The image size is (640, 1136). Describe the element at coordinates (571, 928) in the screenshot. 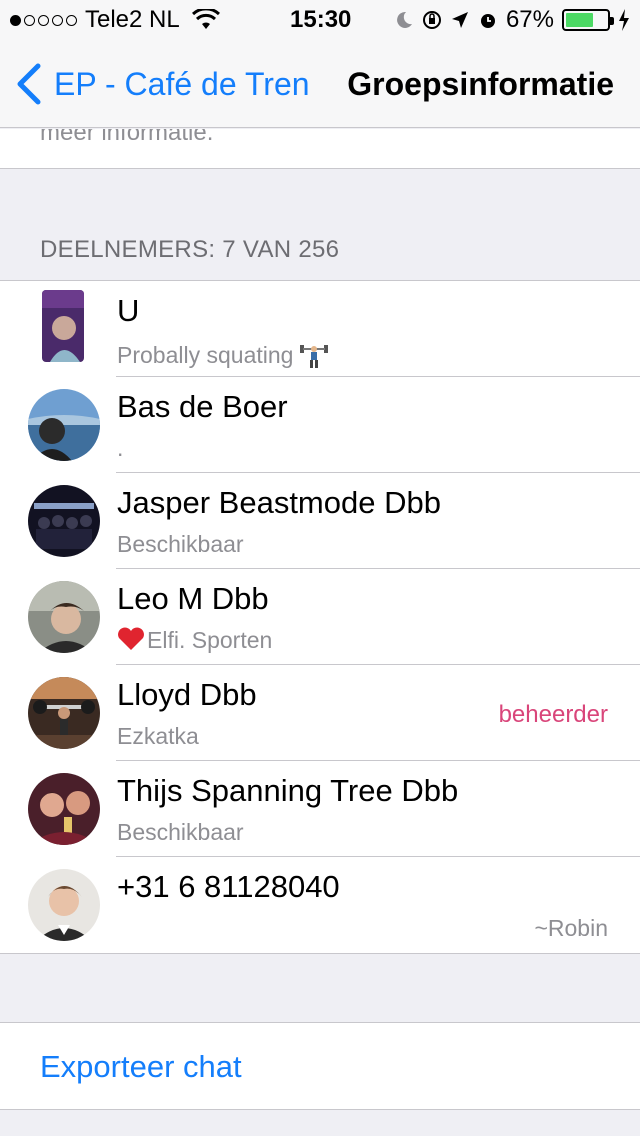

I see `participant-alias: ~Robin` at that location.